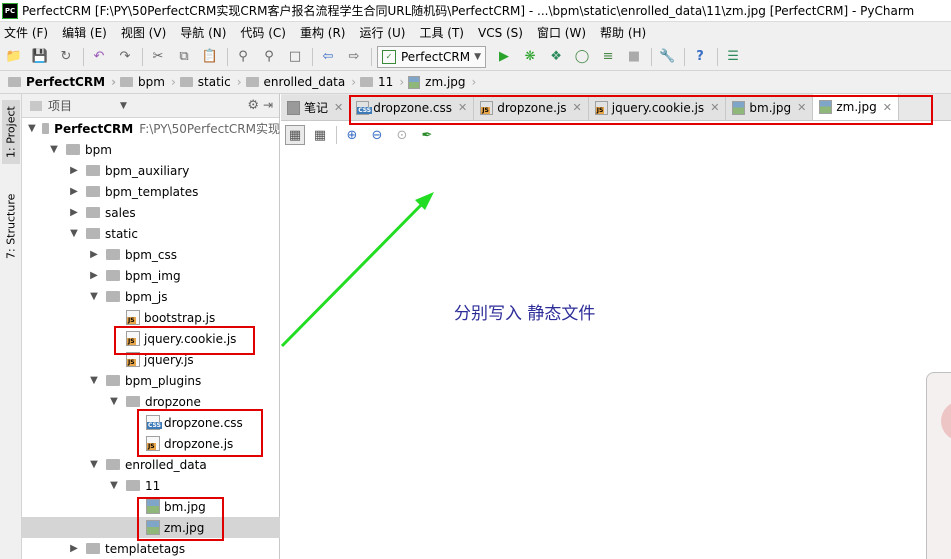  Describe the element at coordinates (147, 170) in the screenshot. I see `tree-item-label: bpm_auxiliary` at that location.